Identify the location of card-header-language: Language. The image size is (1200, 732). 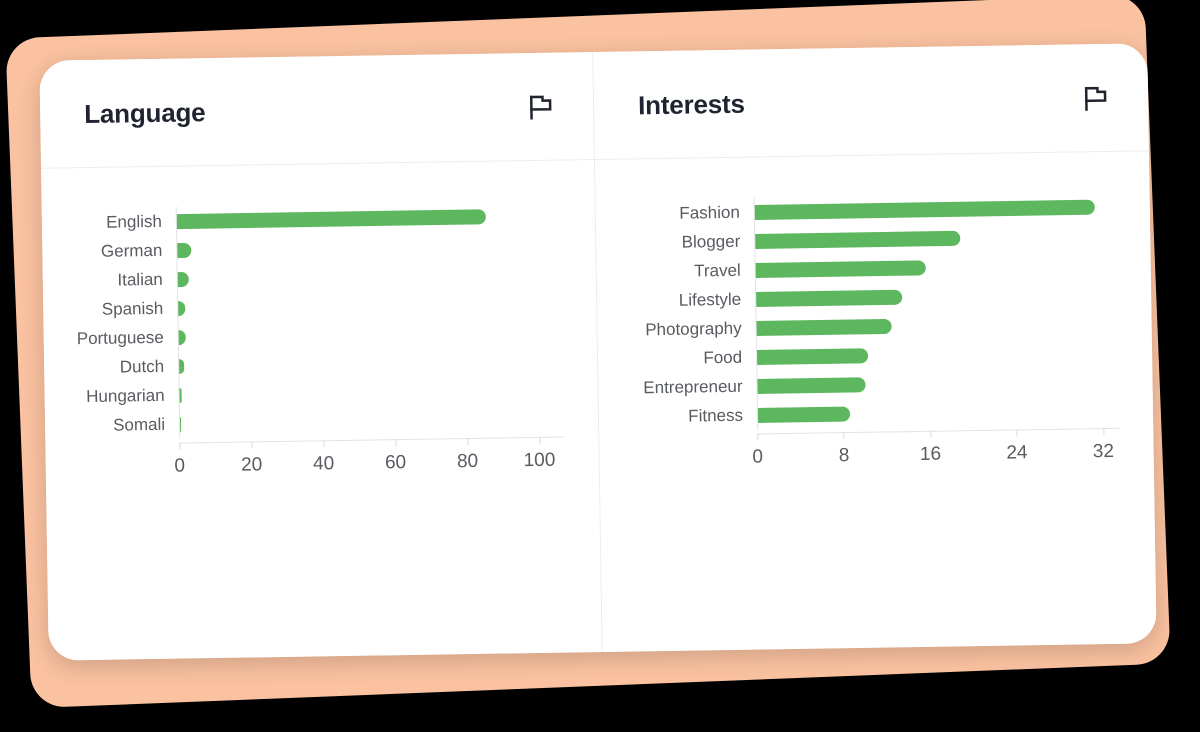
(316, 110).